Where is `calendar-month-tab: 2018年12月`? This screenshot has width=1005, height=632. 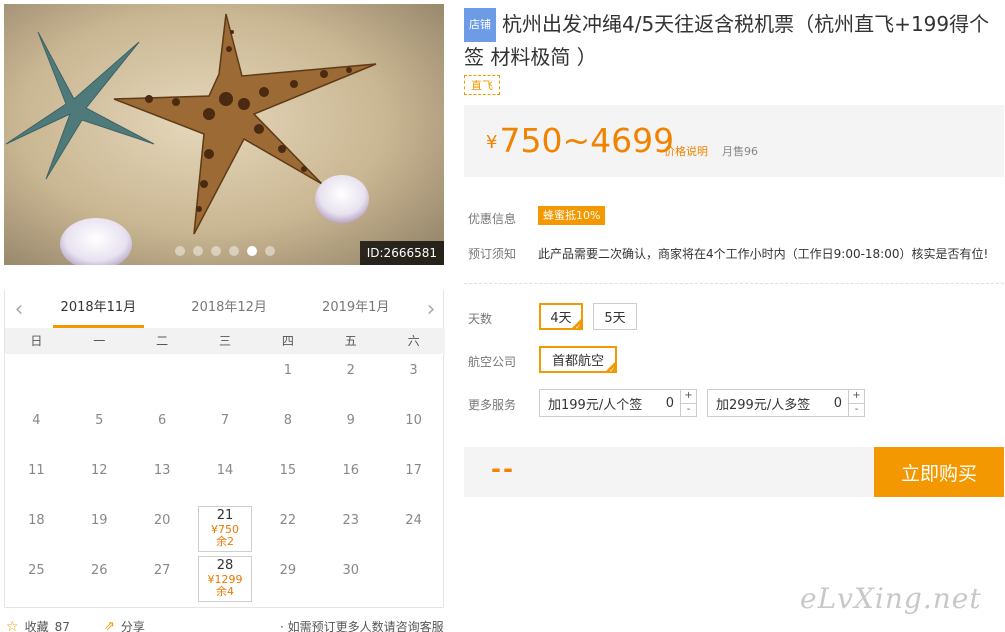
calendar-month-tab: 2018年12月 is located at coordinates (229, 309).